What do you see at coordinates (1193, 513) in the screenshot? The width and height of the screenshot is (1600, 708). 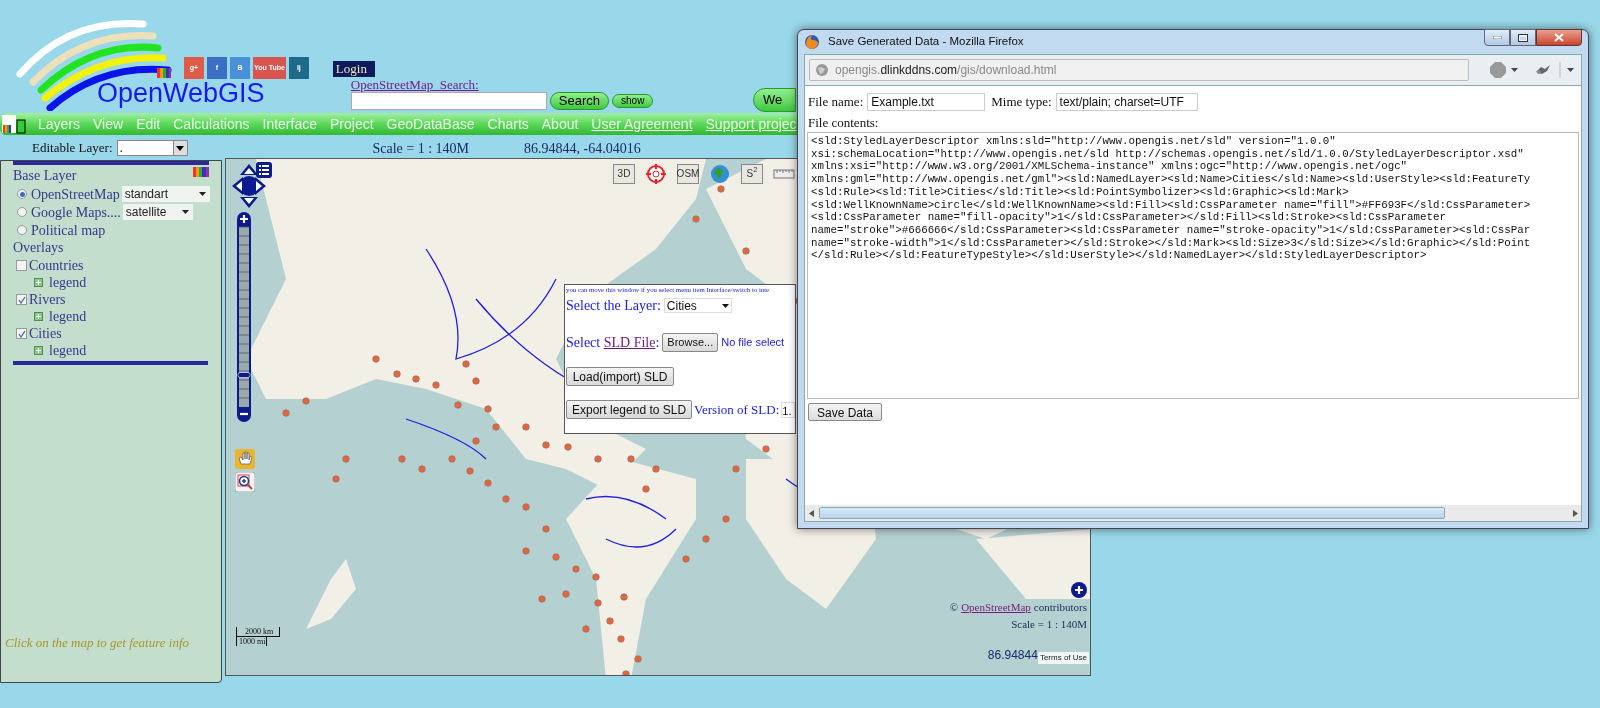 I see `horizontal-scrollbar` at bounding box center [1193, 513].